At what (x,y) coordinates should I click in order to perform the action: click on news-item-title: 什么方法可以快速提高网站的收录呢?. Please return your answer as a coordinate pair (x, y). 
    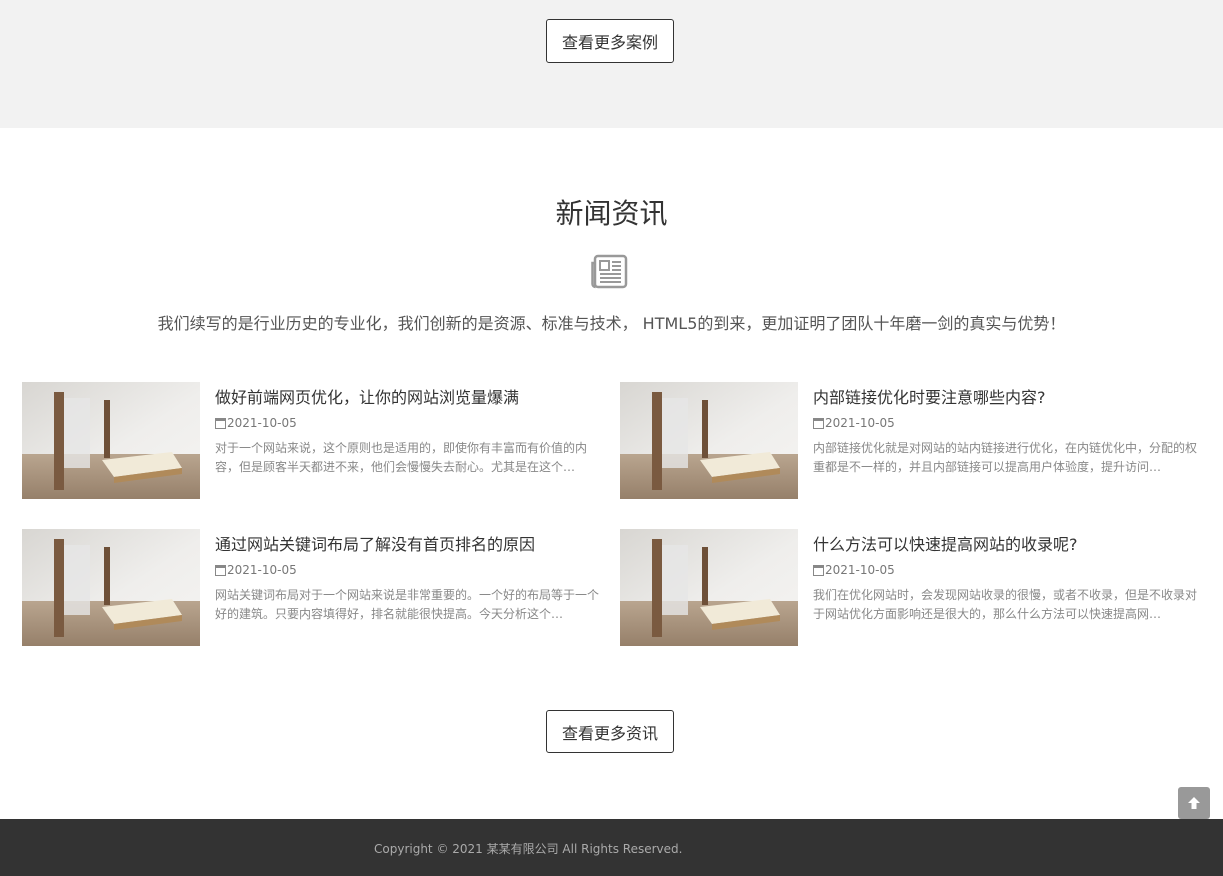
    Looking at the image, I should click on (1008, 543).